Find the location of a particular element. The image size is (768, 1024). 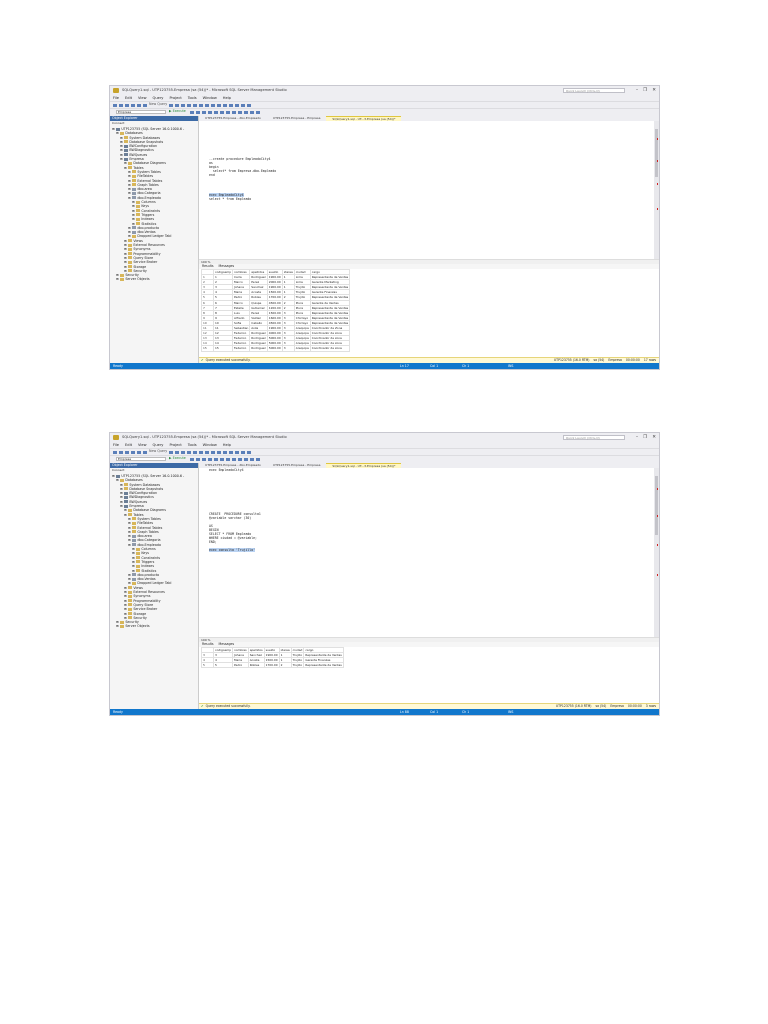

new-query-button: New Query is located at coordinates (158, 104).